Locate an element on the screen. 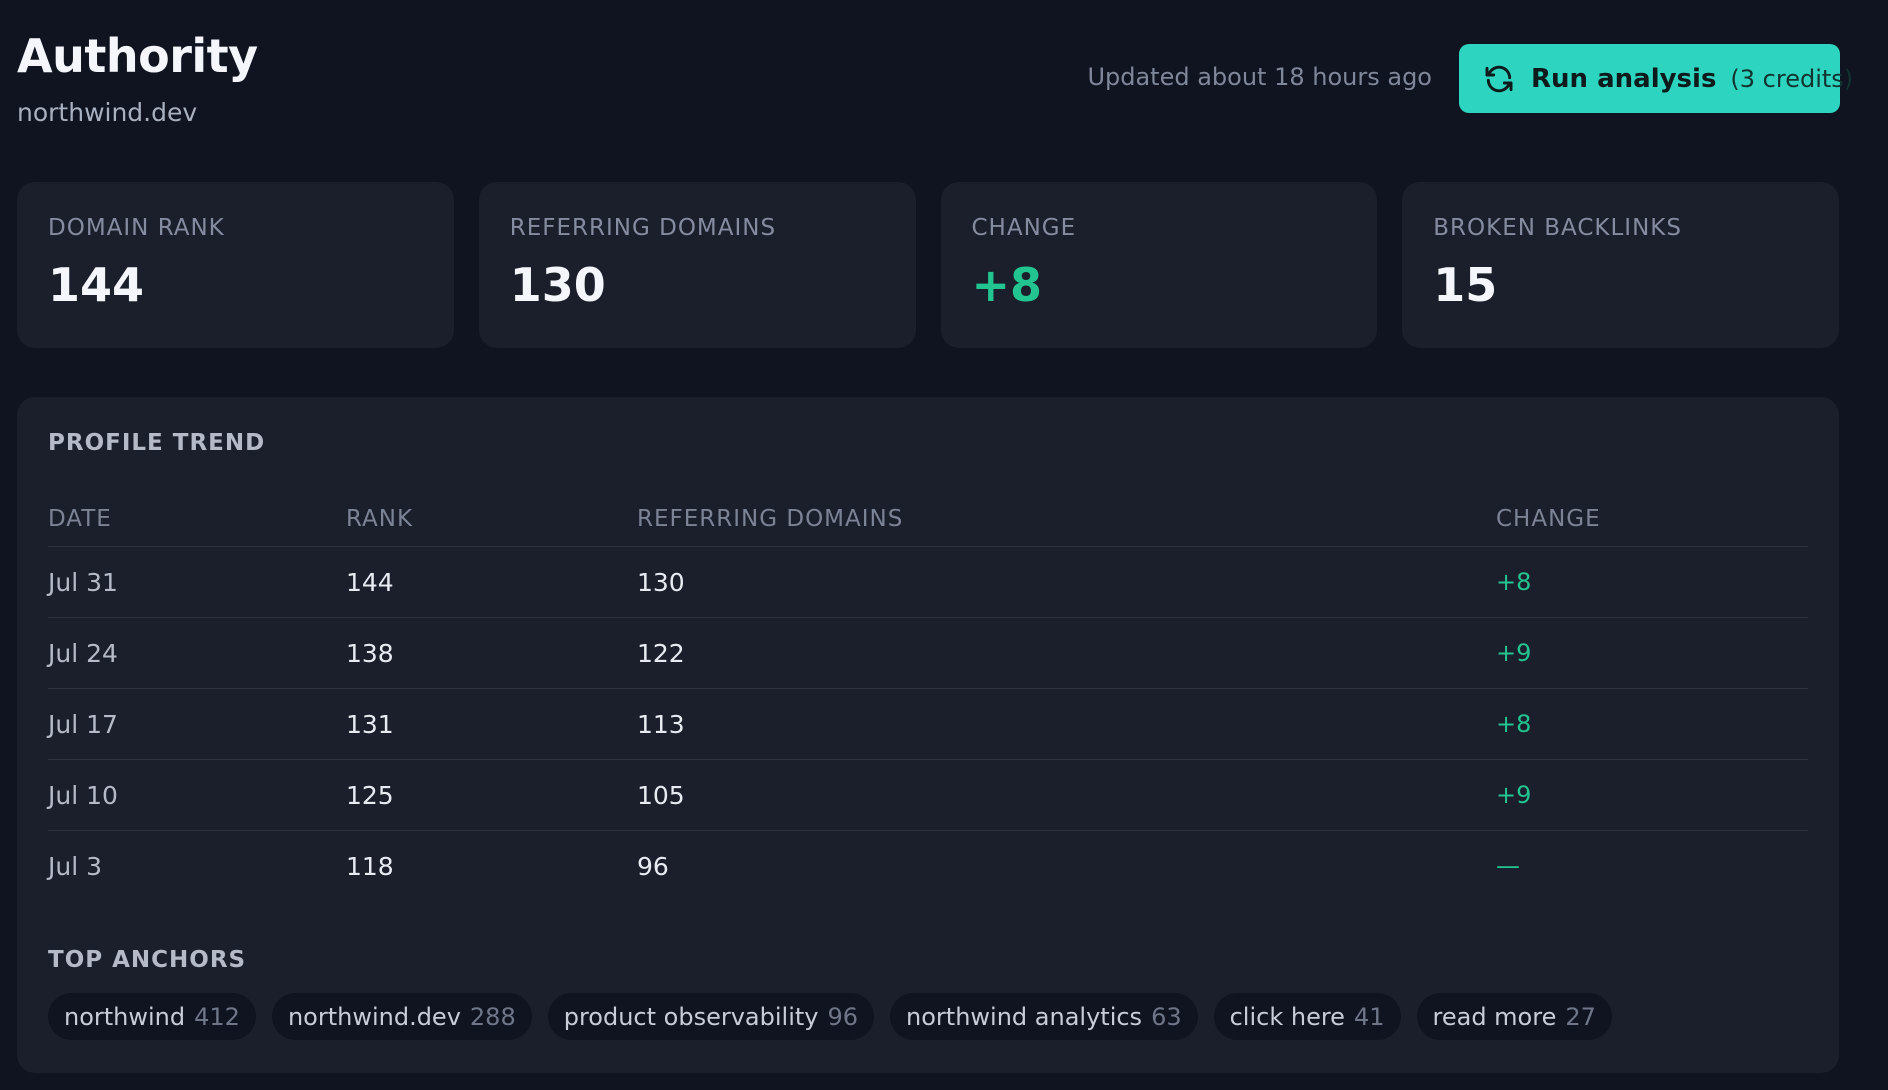  stat-label: DOMAIN RANK is located at coordinates (136, 228).